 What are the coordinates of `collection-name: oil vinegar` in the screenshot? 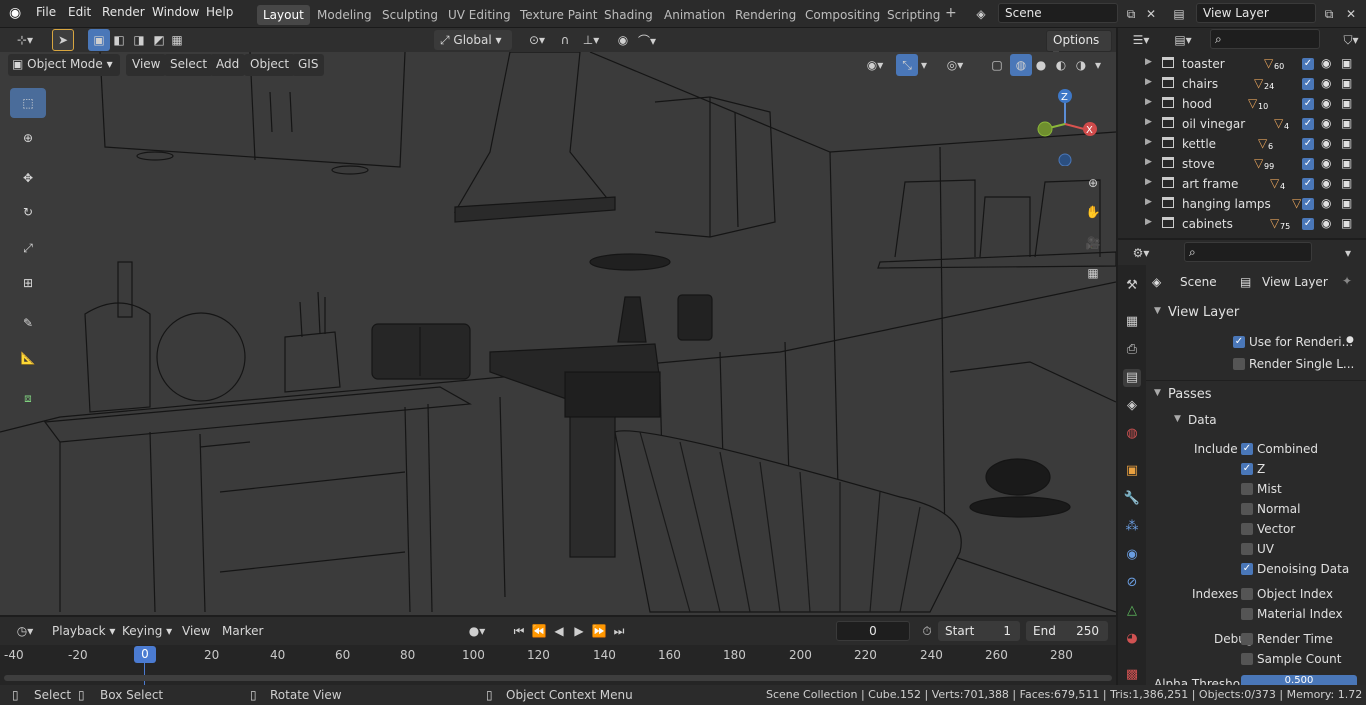 It's located at (1213, 124).